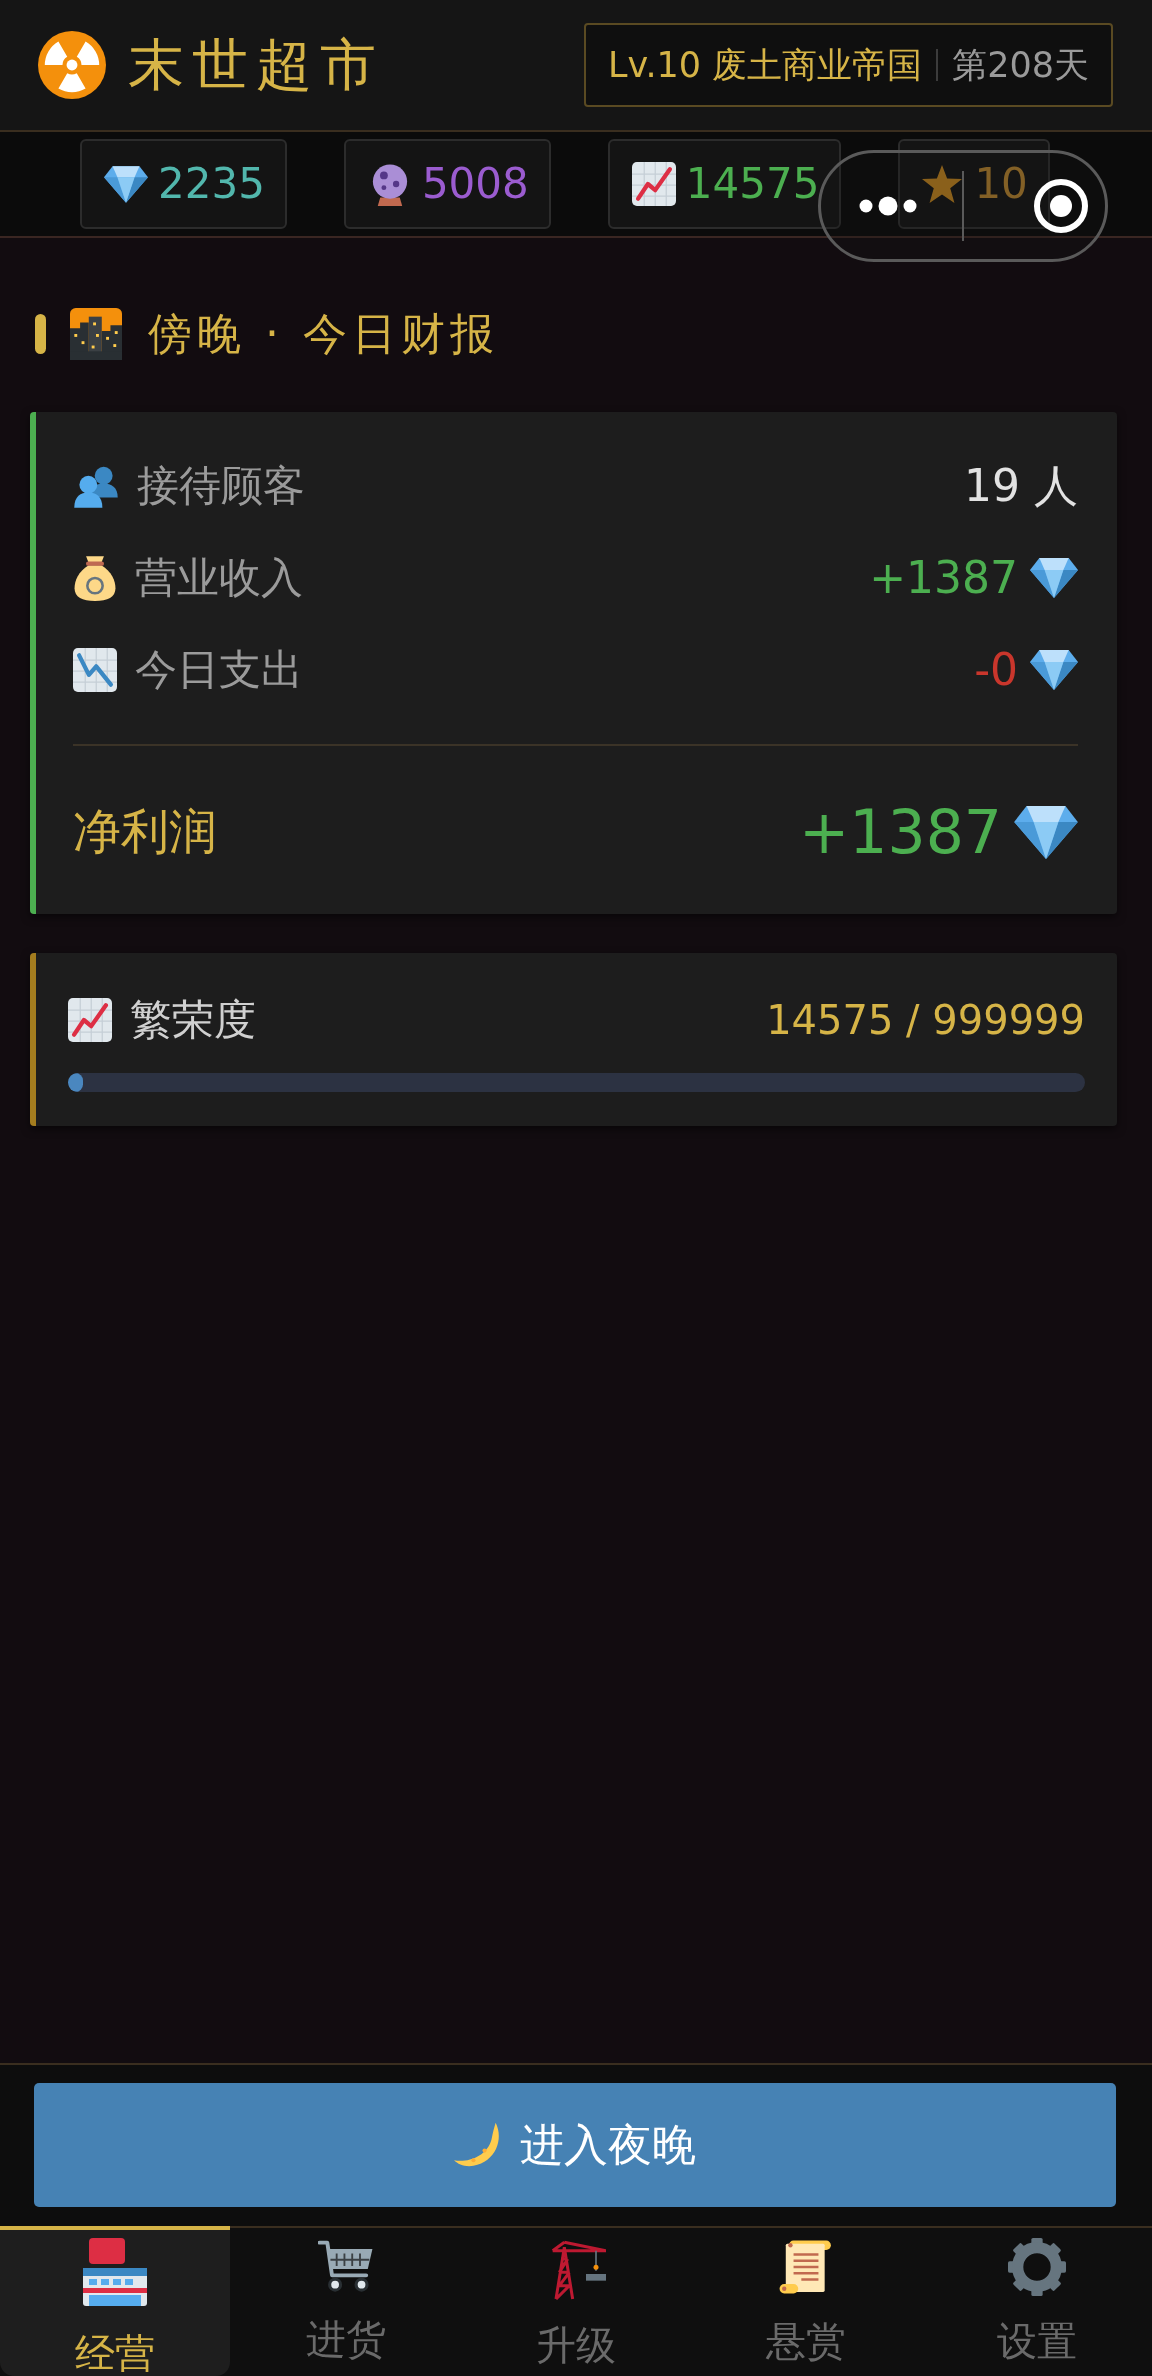  I want to click on resource-count: 5008, so click(475, 184).